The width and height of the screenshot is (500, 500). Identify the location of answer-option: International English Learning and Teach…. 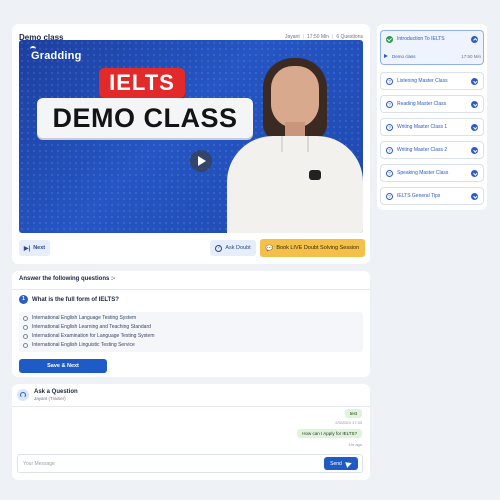
(87, 327).